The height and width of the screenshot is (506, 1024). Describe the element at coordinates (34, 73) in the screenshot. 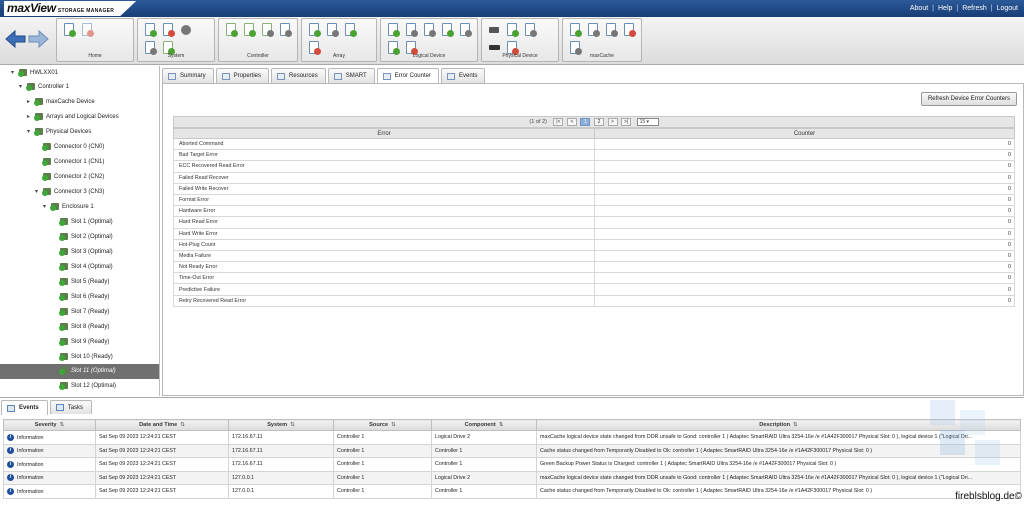

I see `tree-node-root: ▾ HWLXX01` at that location.